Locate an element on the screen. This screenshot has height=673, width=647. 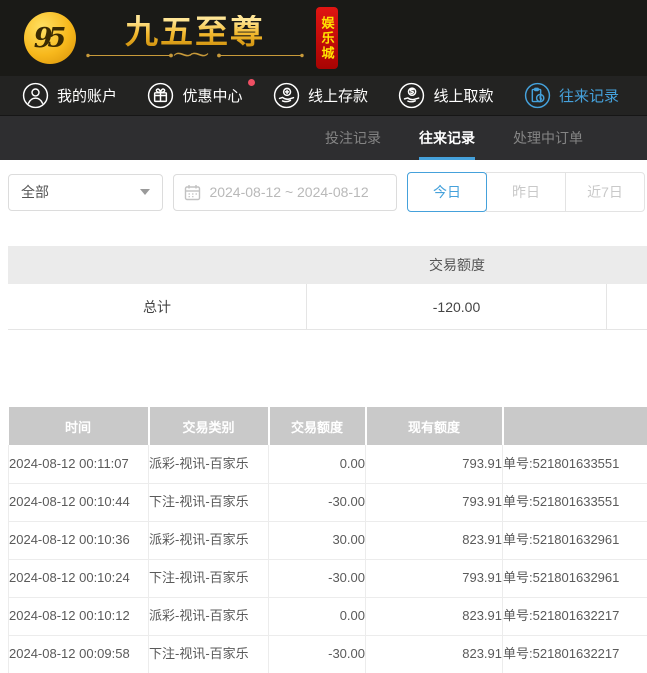
column-header: 交易类别 is located at coordinates (209, 426).